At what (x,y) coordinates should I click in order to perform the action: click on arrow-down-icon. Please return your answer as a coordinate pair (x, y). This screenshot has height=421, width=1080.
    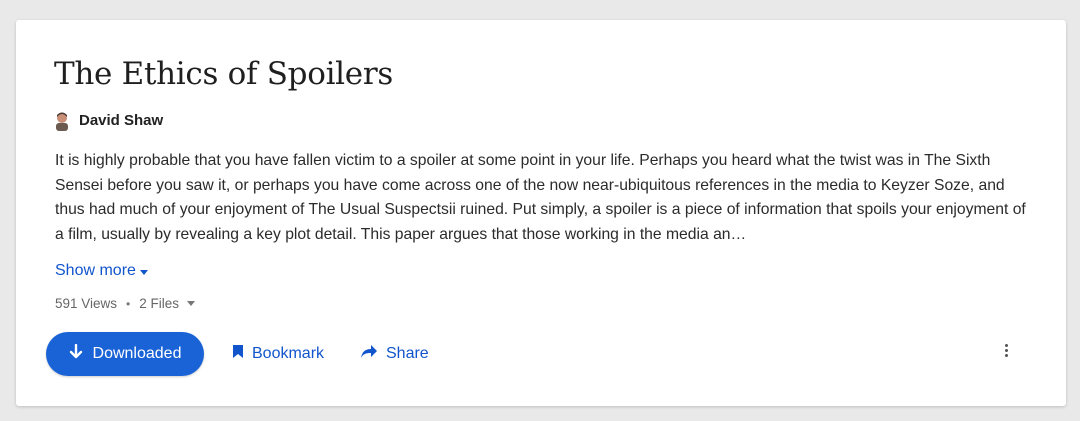
    Looking at the image, I should click on (76, 354).